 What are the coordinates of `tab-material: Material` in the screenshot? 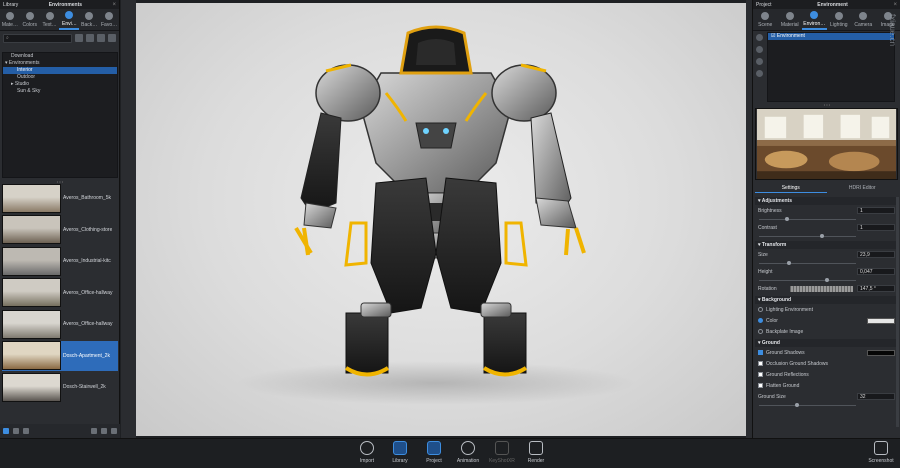 It's located at (790, 19).